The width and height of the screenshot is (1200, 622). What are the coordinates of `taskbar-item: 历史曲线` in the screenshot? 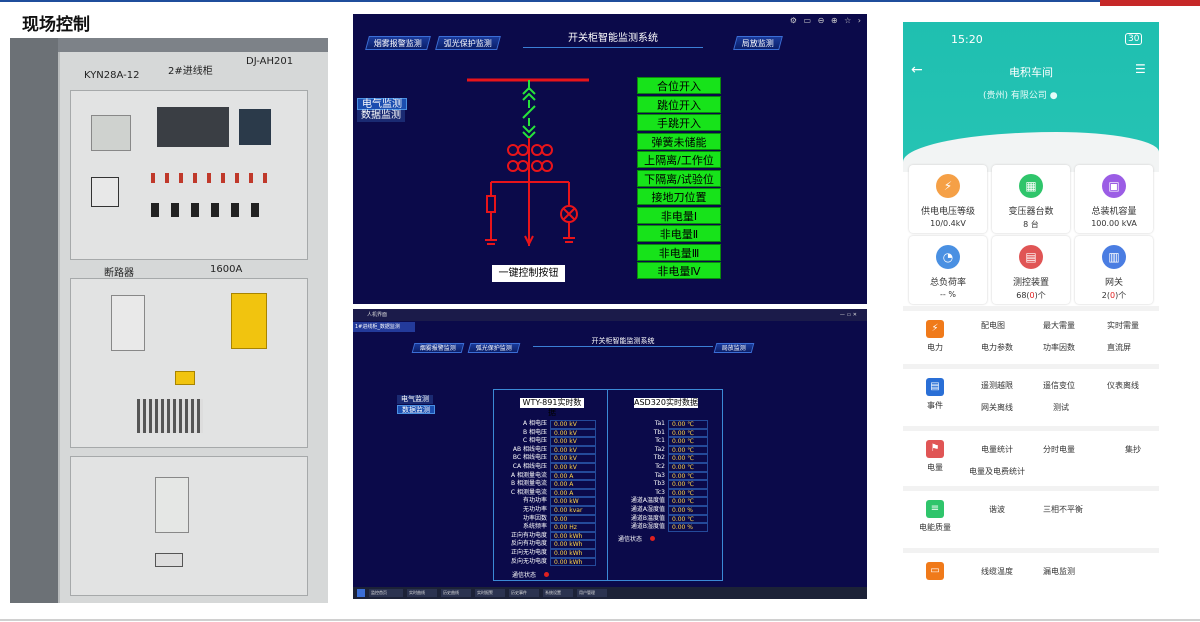 It's located at (456, 593).